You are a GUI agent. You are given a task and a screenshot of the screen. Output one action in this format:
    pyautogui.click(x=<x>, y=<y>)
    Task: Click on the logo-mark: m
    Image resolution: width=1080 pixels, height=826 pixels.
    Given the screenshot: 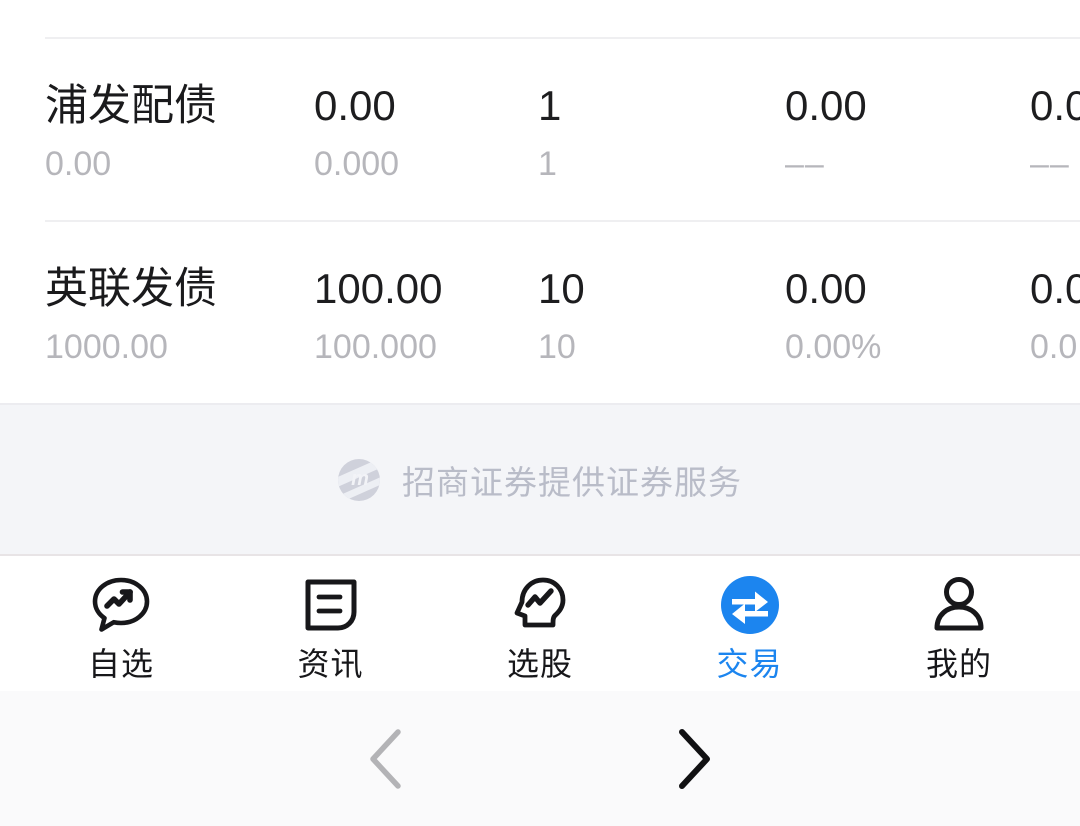 What is the action you would take?
    pyautogui.click(x=360, y=479)
    